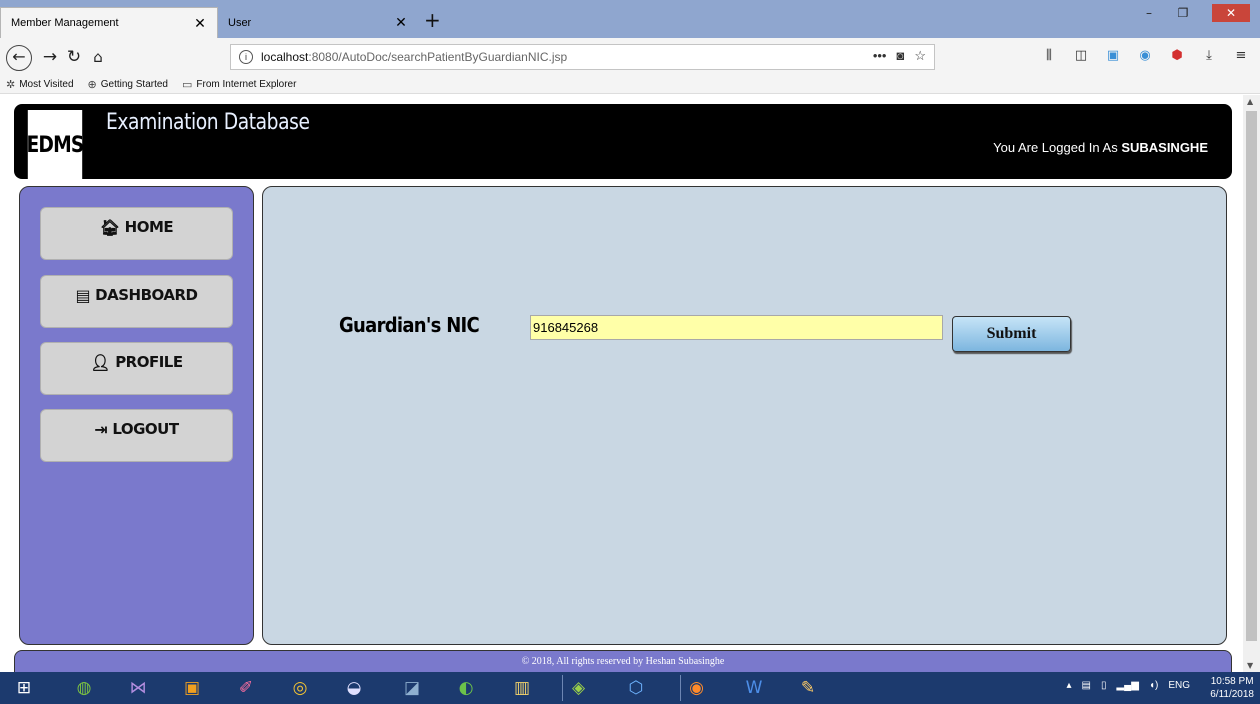 Image resolution: width=1260 pixels, height=704 pixels. Describe the element at coordinates (138, 688) in the screenshot. I see `visual-studio-icon: ⋈` at that location.